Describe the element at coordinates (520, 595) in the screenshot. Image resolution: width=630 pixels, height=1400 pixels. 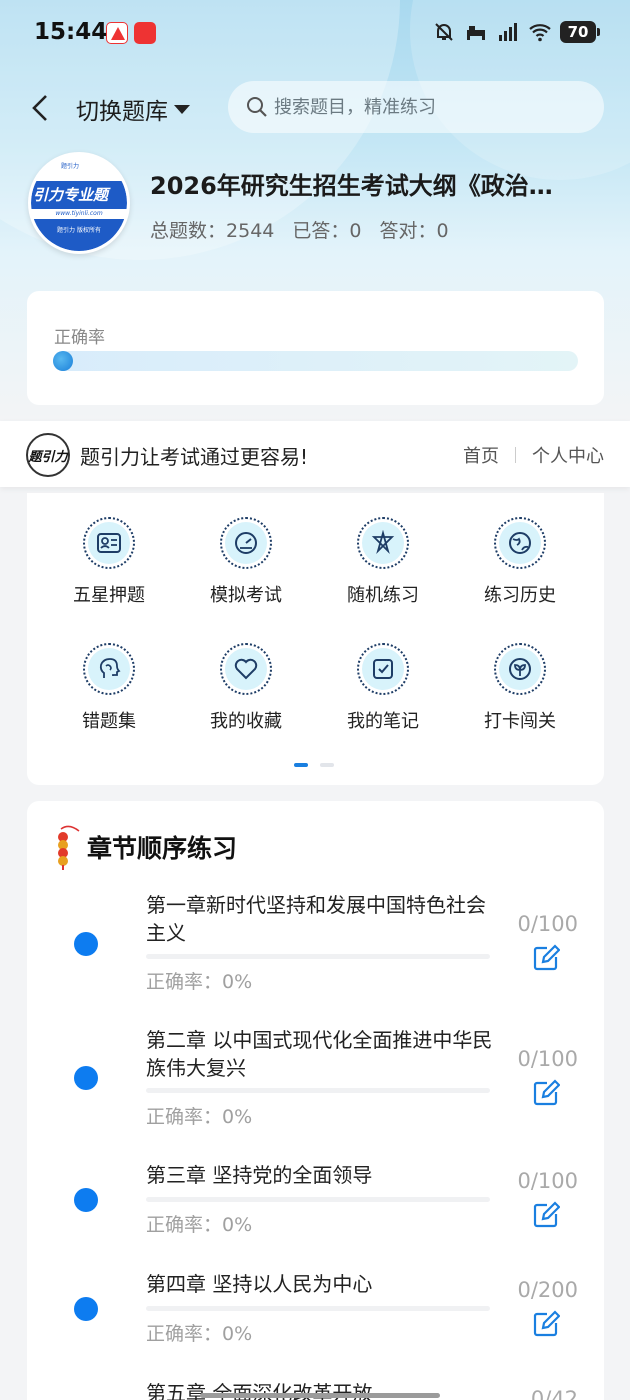
I see `feature-label: 练习历史` at that location.